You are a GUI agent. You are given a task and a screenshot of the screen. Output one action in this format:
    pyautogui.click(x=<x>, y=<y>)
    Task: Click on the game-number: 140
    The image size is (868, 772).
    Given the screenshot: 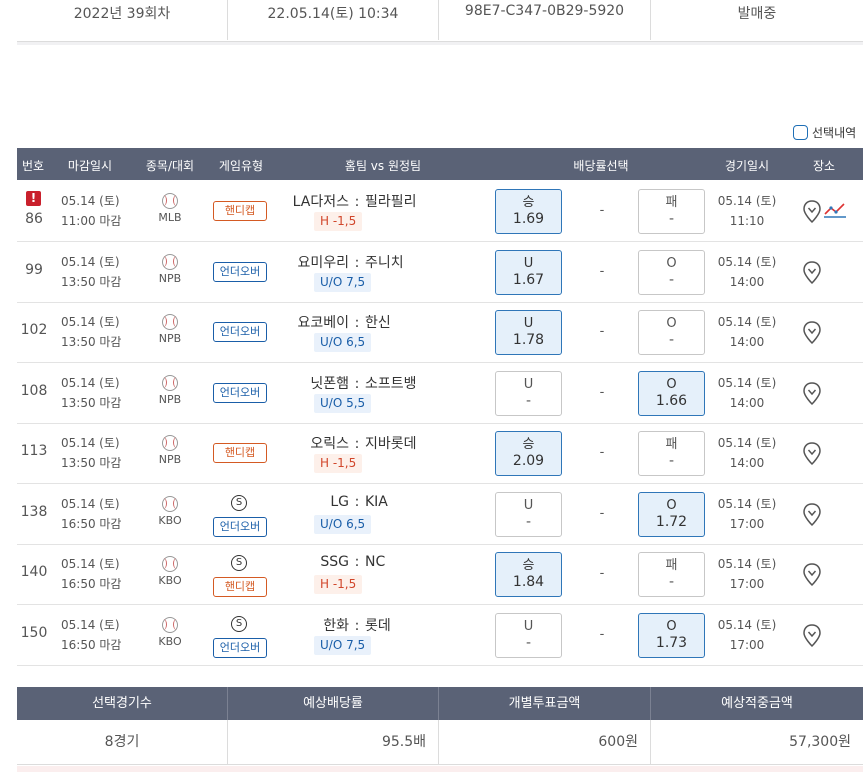 What is the action you would take?
    pyautogui.click(x=34, y=572)
    